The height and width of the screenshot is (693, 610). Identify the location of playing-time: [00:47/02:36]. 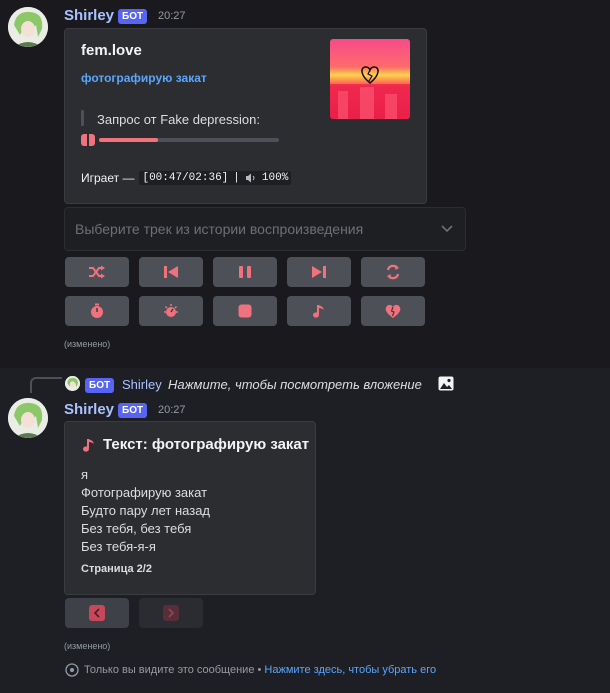
(185, 178).